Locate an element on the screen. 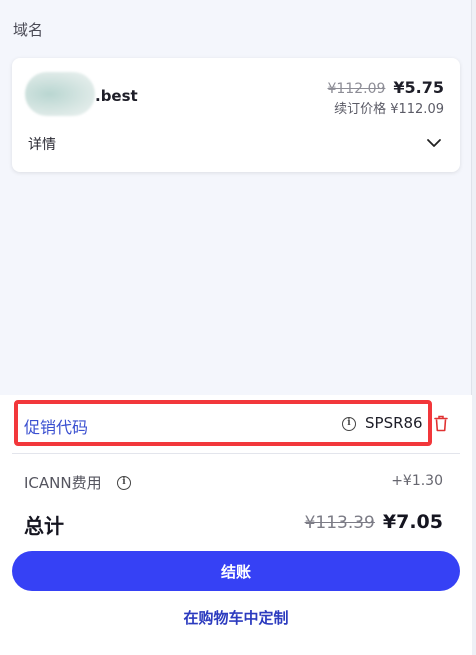 This screenshot has height=655, width=476. price-old: ¥112.09 is located at coordinates (356, 89).